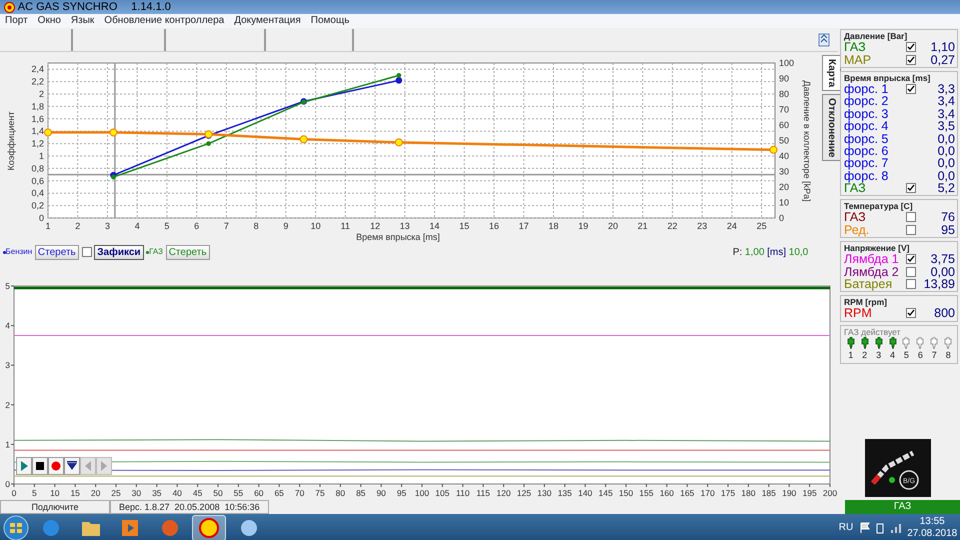  Describe the element at coordinates (341, 493) in the screenshot. I see `x-tick-label: 80` at that location.